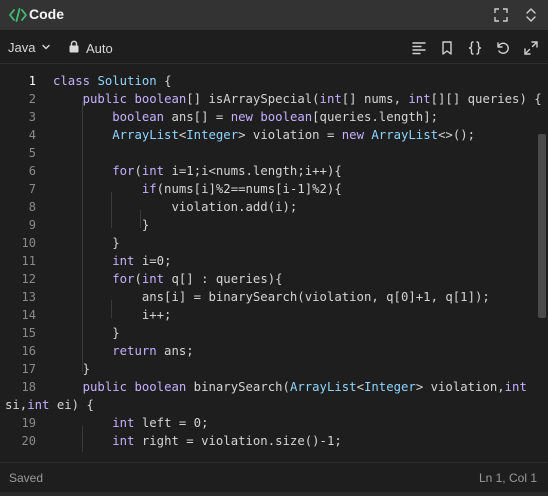 This screenshot has width=548, height=496. Describe the element at coordinates (447, 48) in the screenshot. I see `bookmark-icon` at that location.